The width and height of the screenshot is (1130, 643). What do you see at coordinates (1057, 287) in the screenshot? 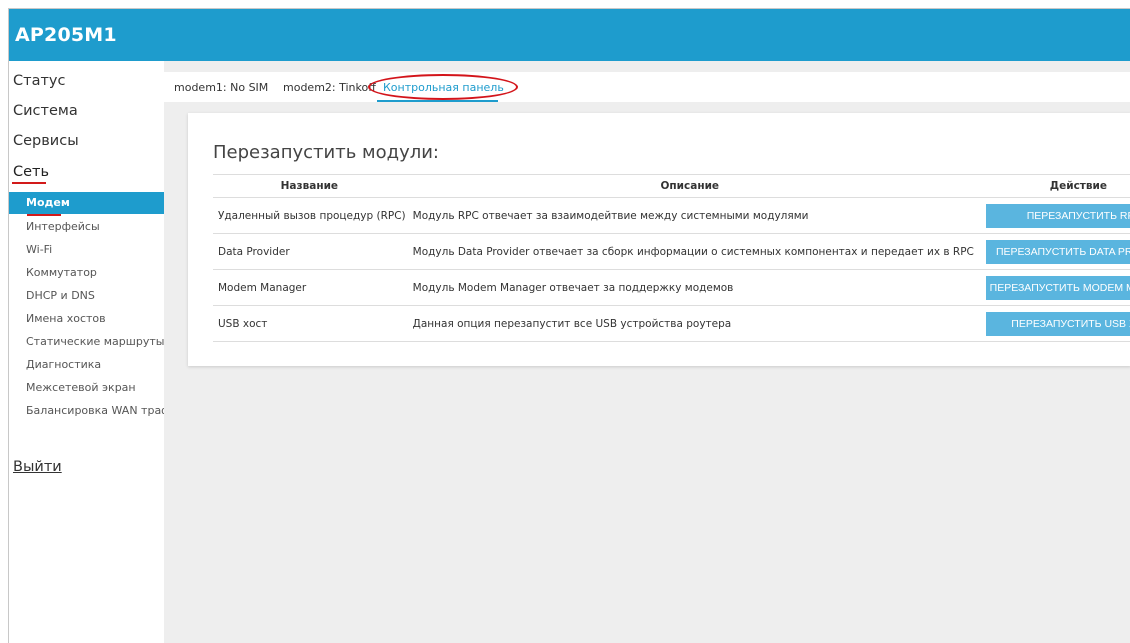
I see `restart-modem-manager-button: ПЕРЕЗАПУСТИТЬ MODEM MANAGER` at bounding box center [1057, 287].